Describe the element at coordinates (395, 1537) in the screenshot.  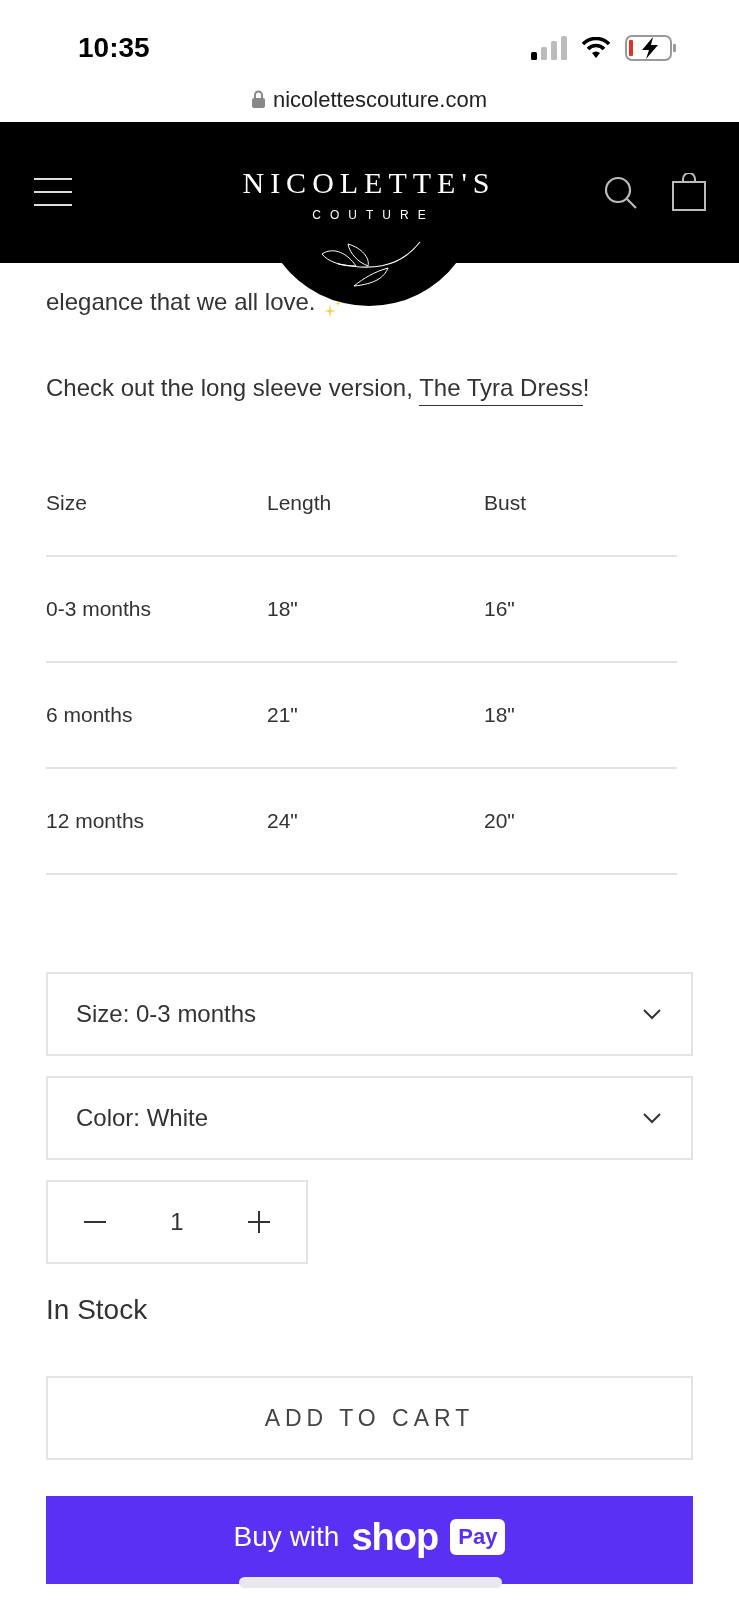
I see `shop-logo: shop` at that location.